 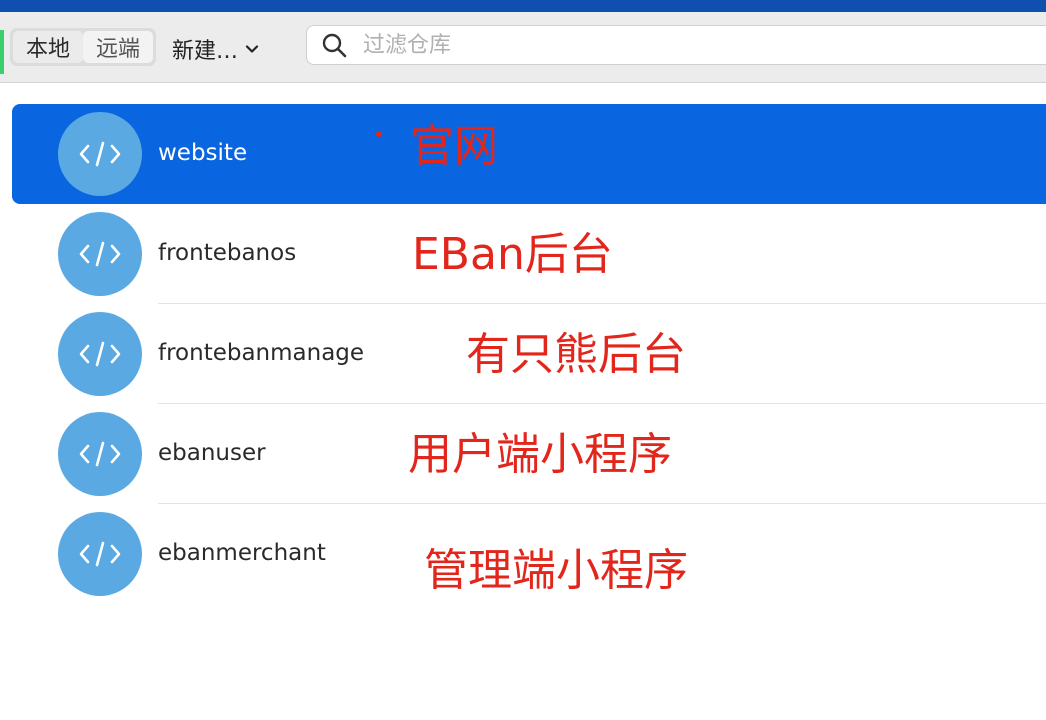 I want to click on annotation-website: 官网, so click(x=454, y=146).